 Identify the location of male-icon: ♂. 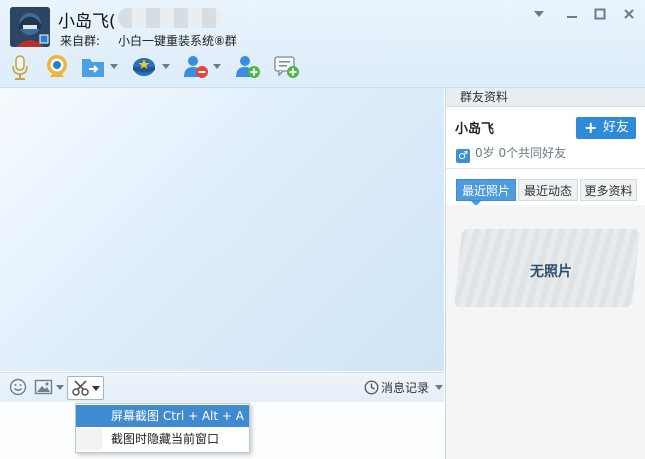
(463, 156).